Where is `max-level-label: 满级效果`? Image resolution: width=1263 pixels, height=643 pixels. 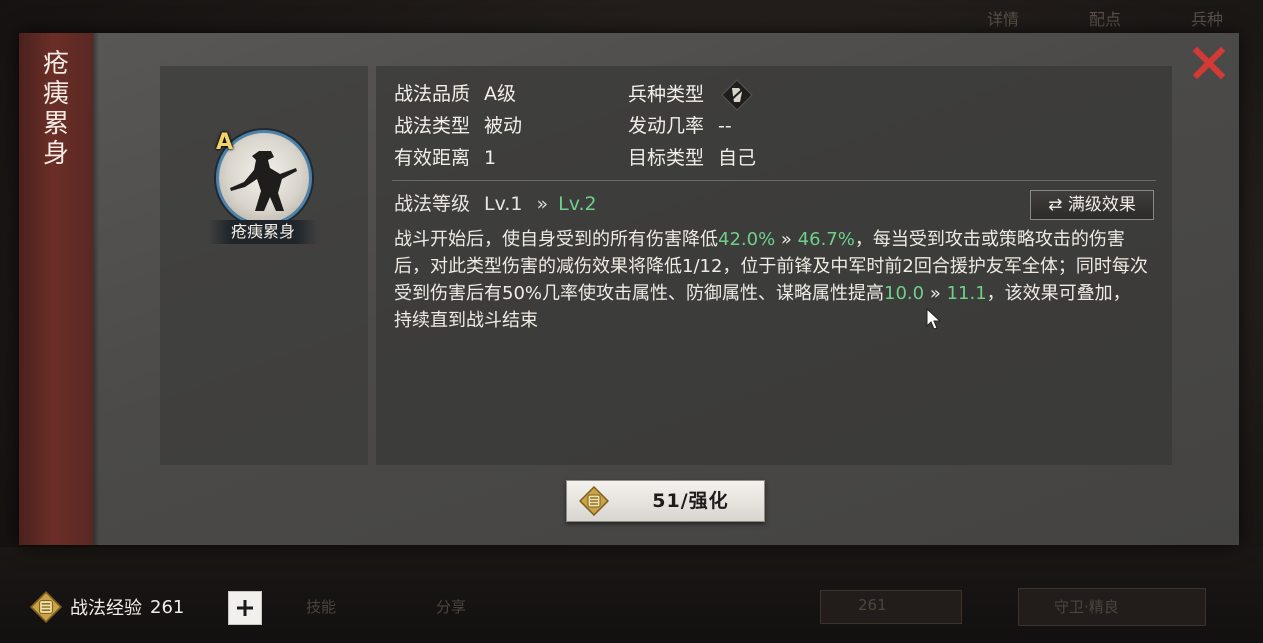
max-level-label: 满级效果 is located at coordinates (1101, 205).